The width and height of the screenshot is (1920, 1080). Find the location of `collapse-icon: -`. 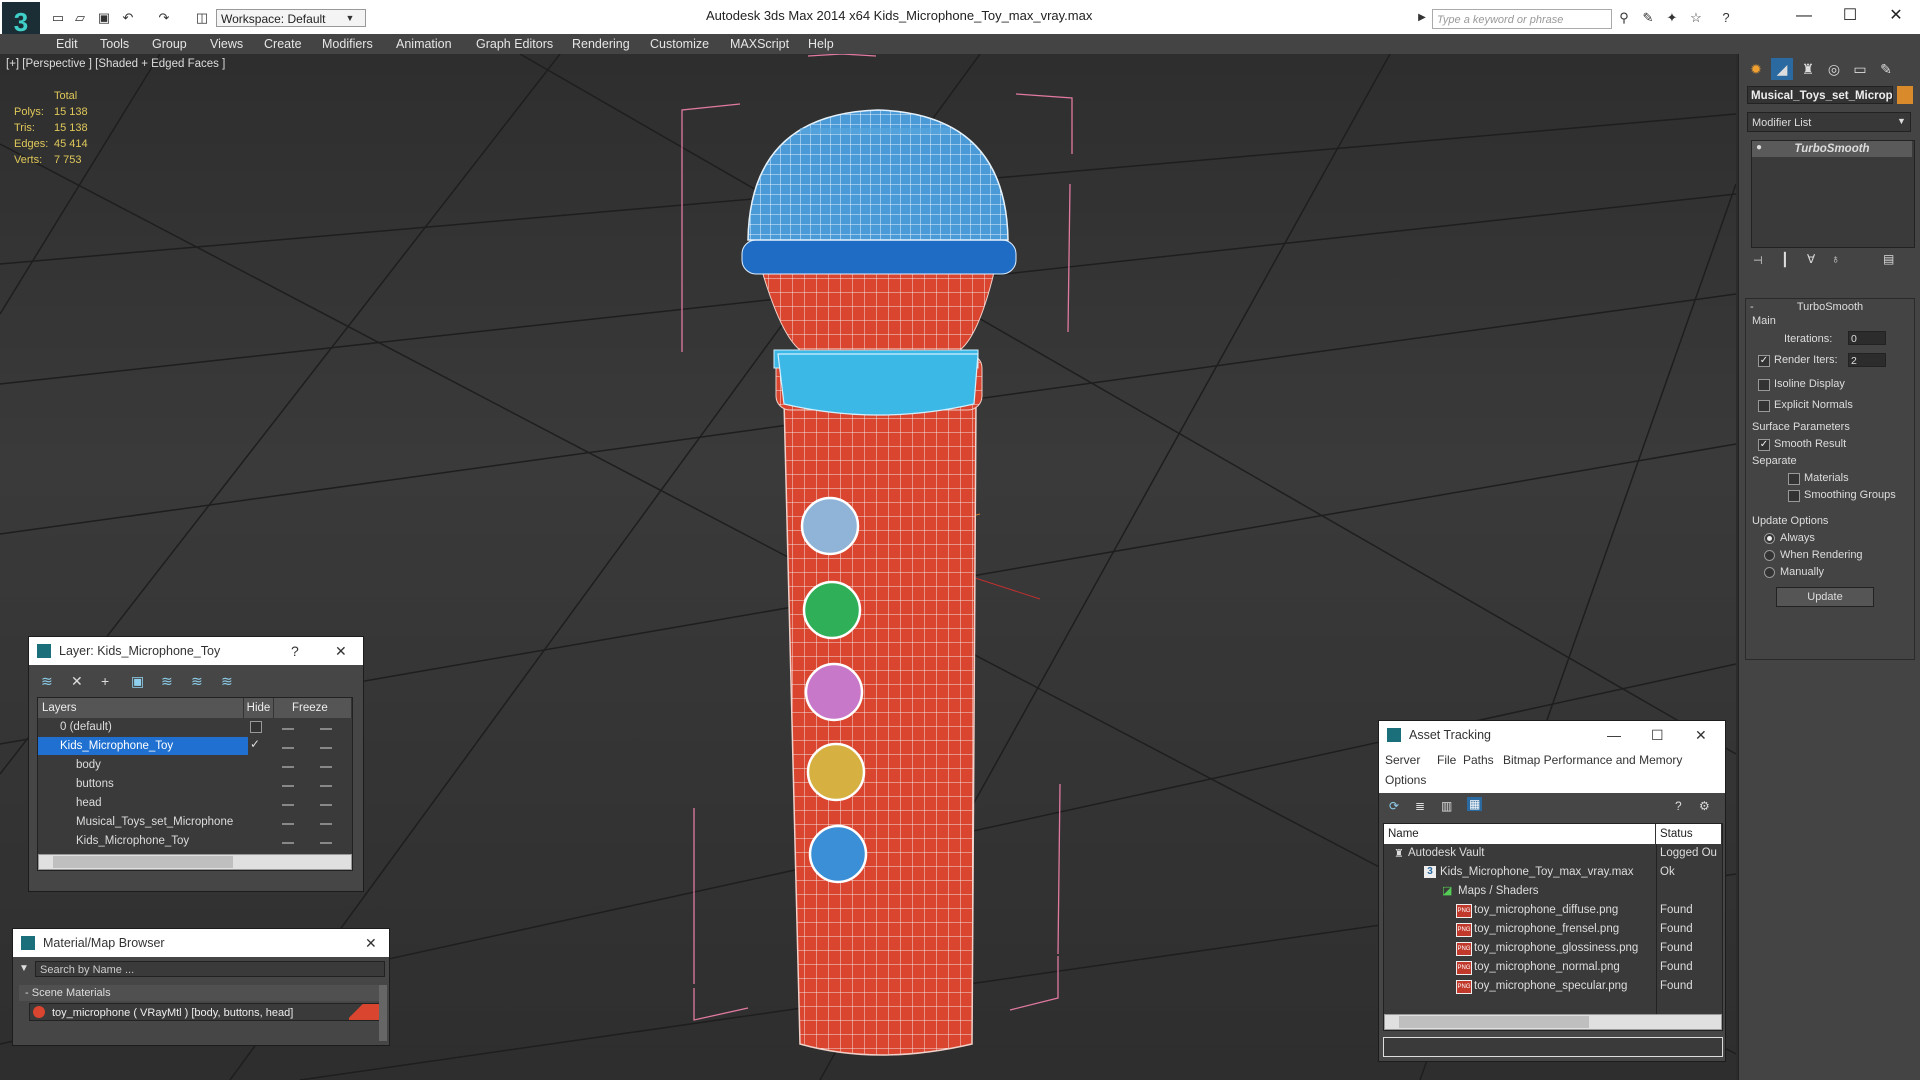

collapse-icon: - is located at coordinates (1752, 307).